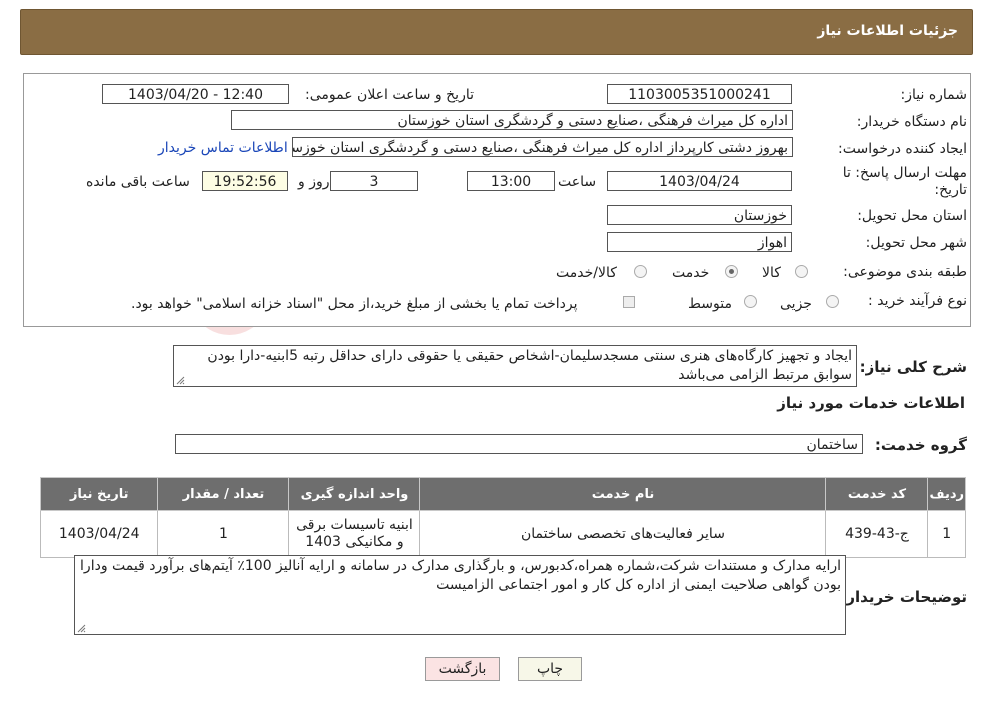  I want to click on process-label: نوع فرآیند خرید :, so click(917, 301).